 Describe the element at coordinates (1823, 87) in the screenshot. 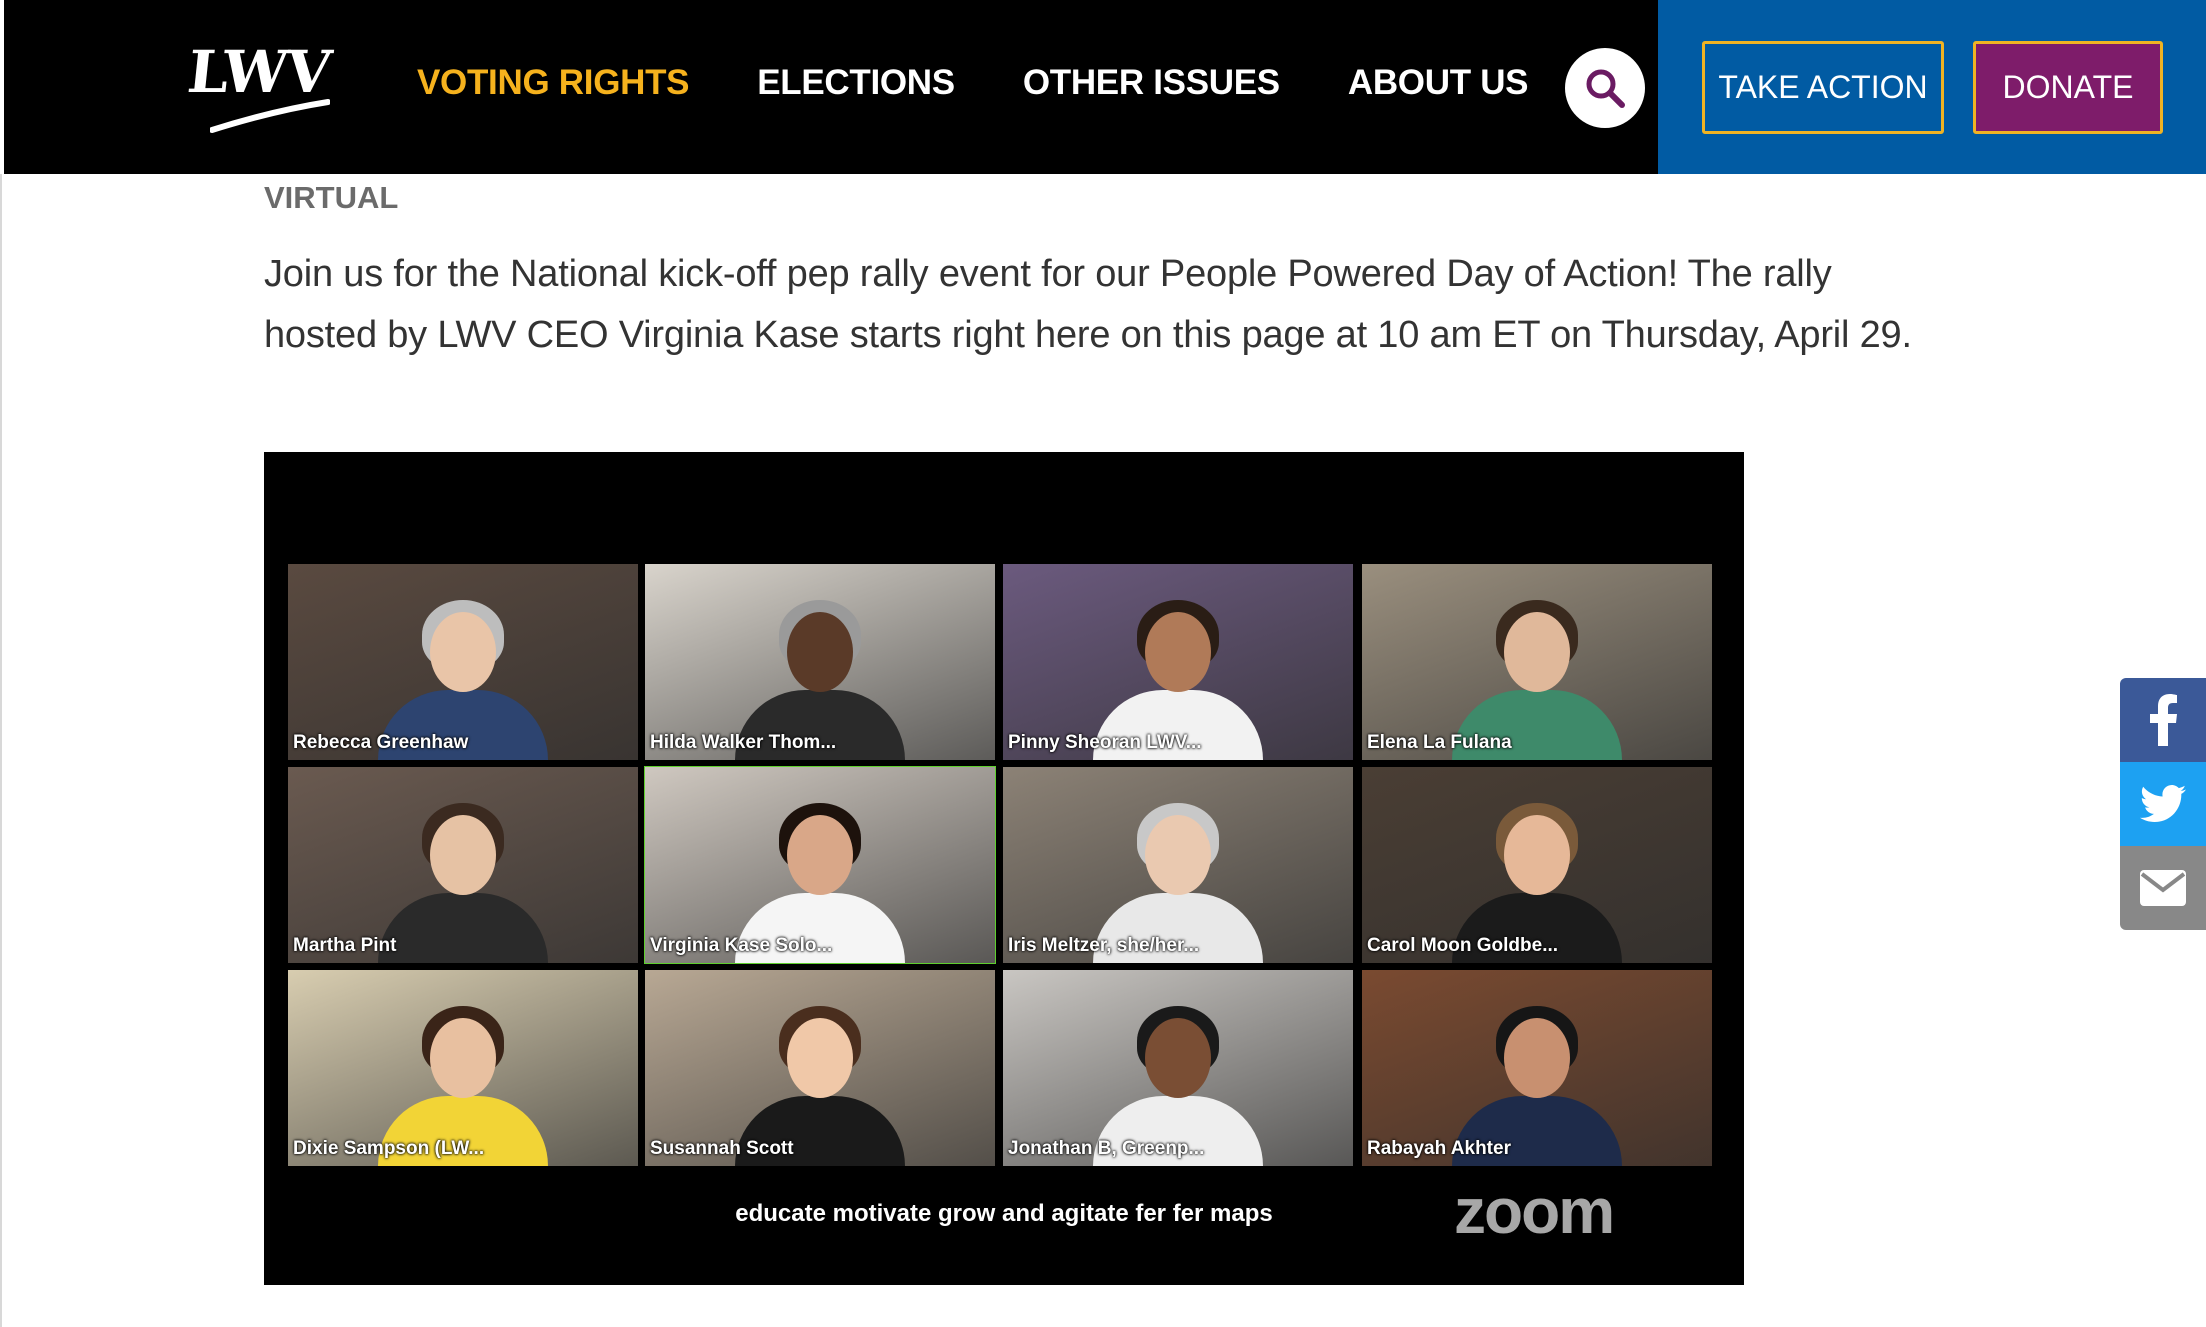

I see `take-action-button: TAKE ACTION` at that location.